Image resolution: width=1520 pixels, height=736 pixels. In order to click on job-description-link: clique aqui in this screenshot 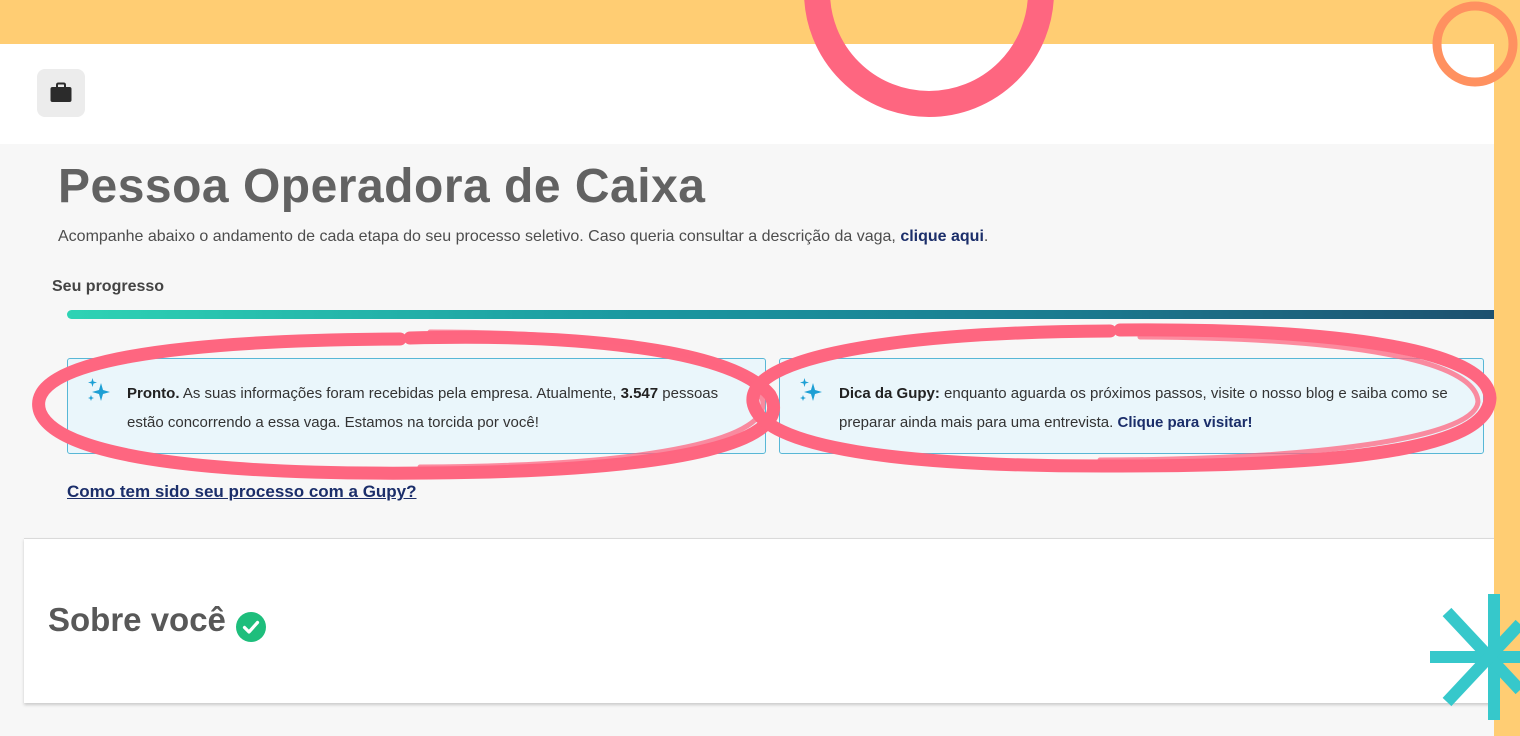, I will do `click(942, 236)`.